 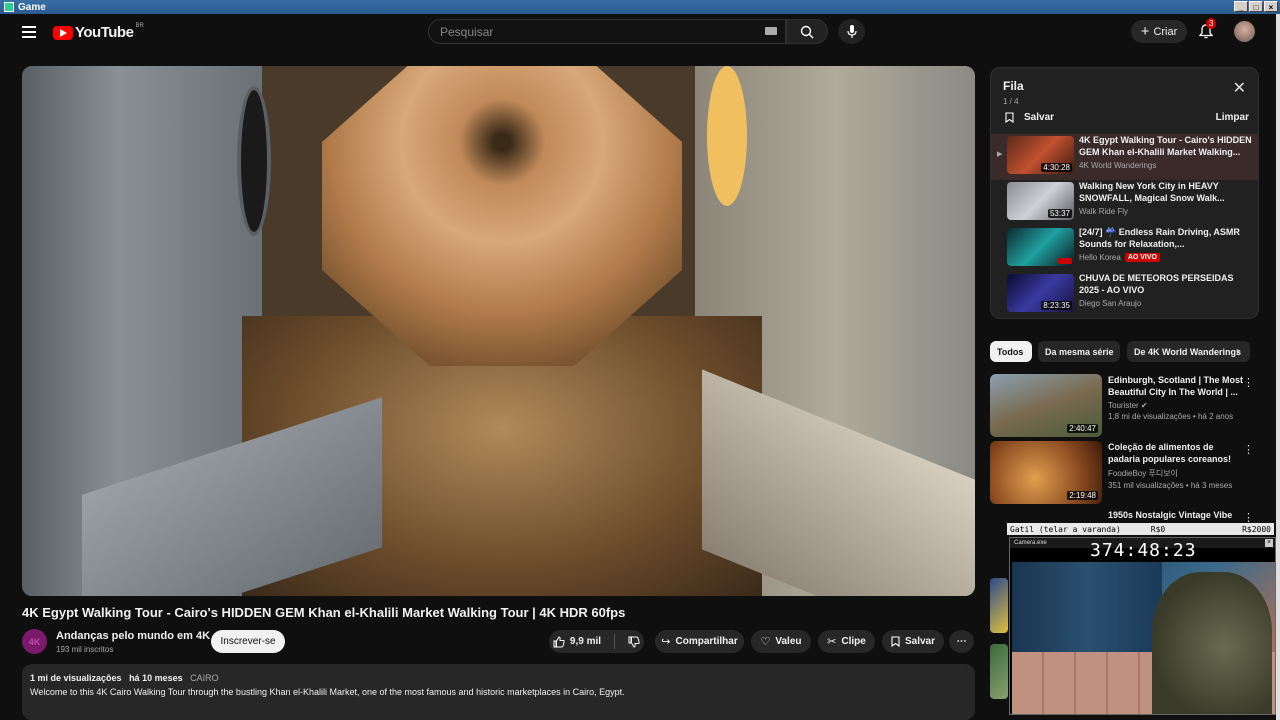 What do you see at coordinates (1159, 31) in the screenshot?
I see `create-button: + Criar` at bounding box center [1159, 31].